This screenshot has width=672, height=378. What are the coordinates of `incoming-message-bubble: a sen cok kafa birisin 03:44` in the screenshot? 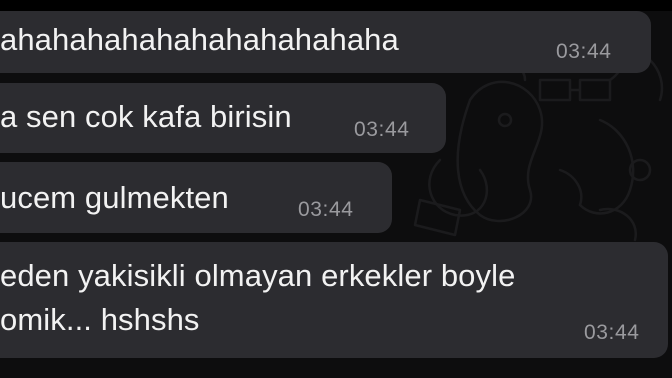 It's located at (223, 118).